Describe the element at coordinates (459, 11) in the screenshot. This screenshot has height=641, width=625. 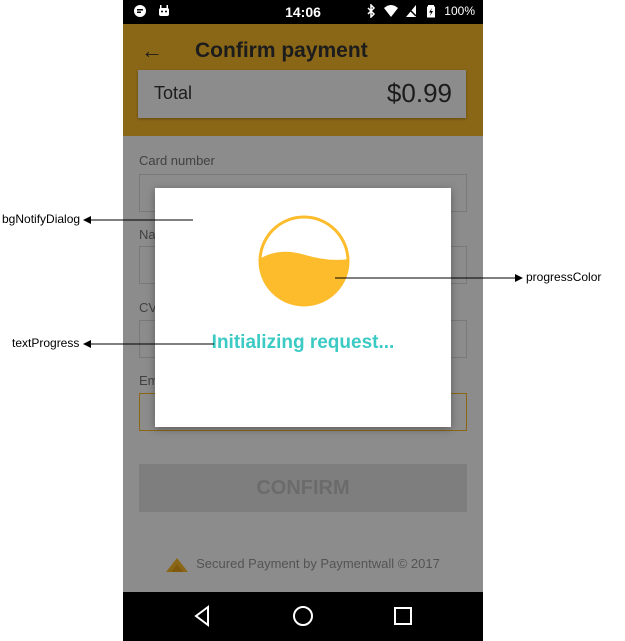
I see `battery-percent: 100%` at that location.